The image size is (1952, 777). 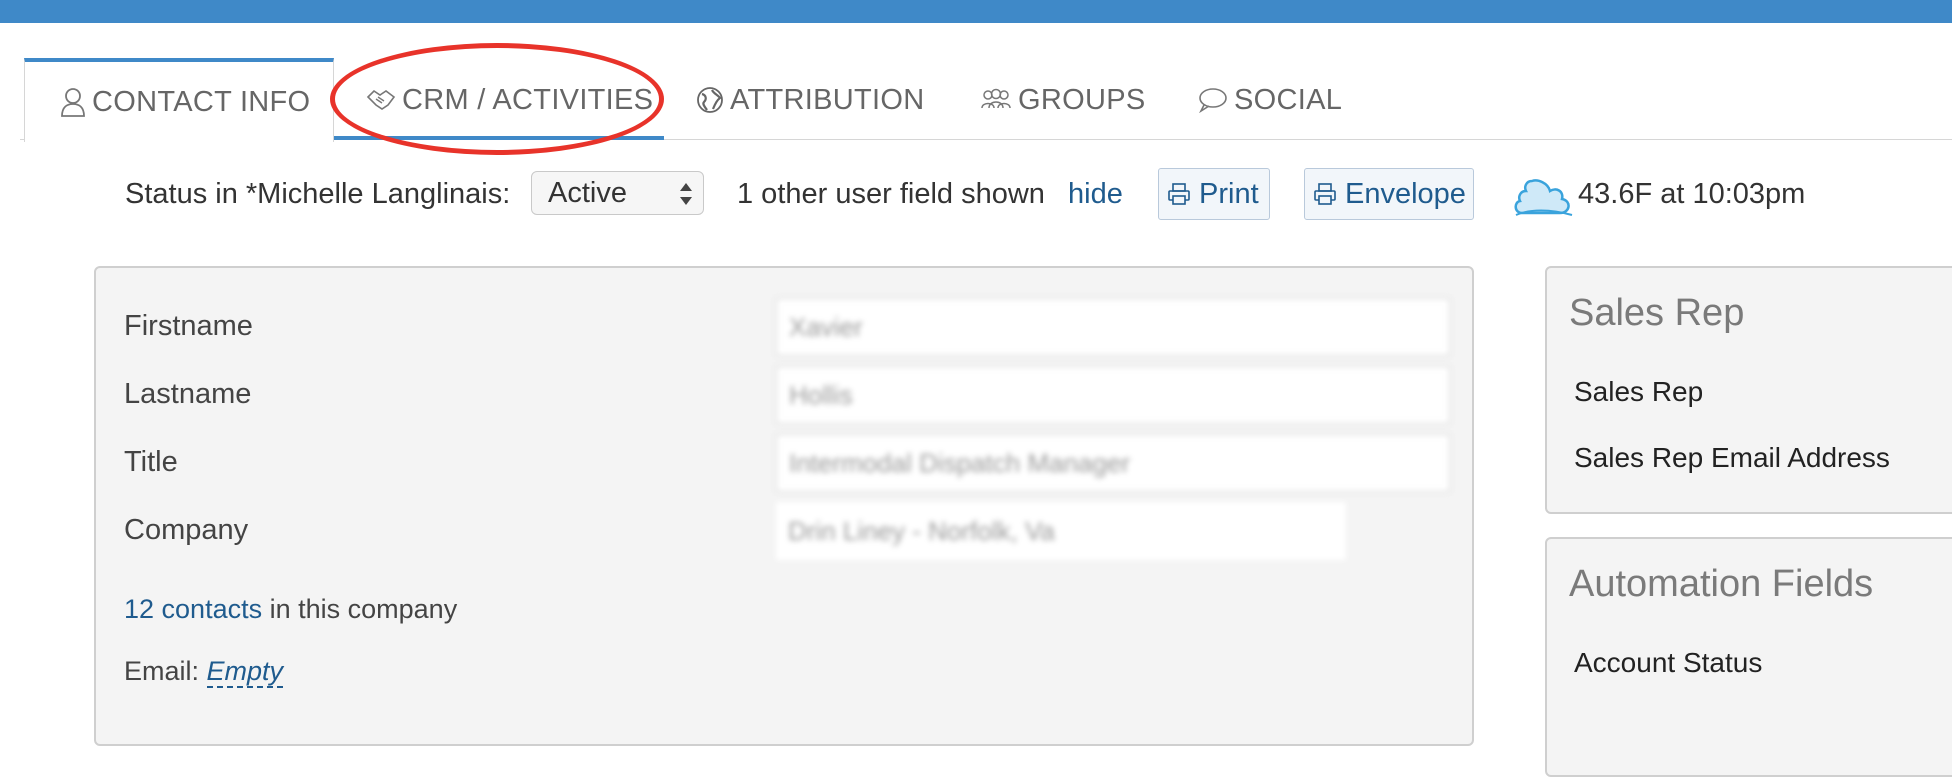 What do you see at coordinates (1405, 193) in the screenshot?
I see `envelope-button-label: Envelope` at bounding box center [1405, 193].